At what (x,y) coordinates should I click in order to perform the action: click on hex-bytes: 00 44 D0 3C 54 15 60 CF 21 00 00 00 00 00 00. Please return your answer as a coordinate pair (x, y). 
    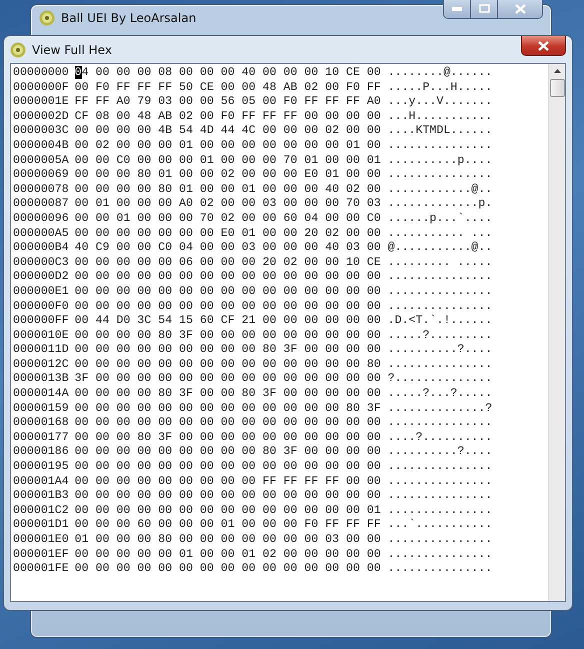
    Looking at the image, I should click on (227, 321).